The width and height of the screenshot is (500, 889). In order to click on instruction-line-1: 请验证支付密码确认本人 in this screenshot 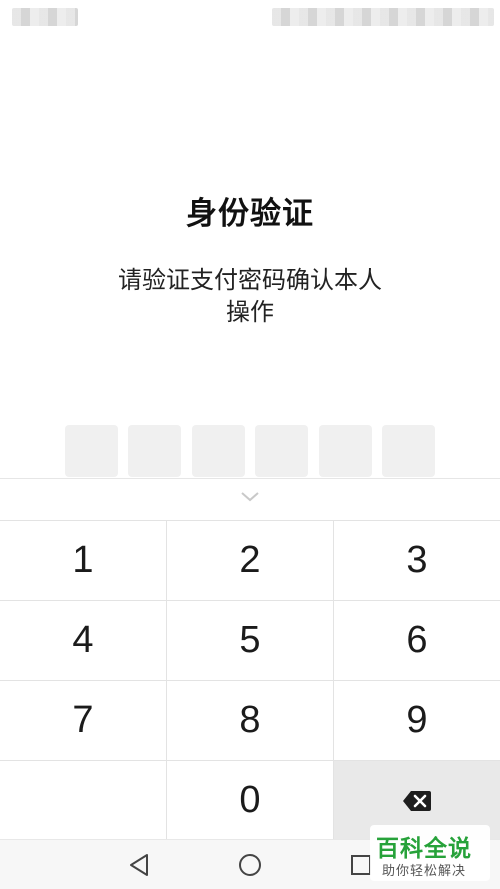, I will do `click(250, 280)`.